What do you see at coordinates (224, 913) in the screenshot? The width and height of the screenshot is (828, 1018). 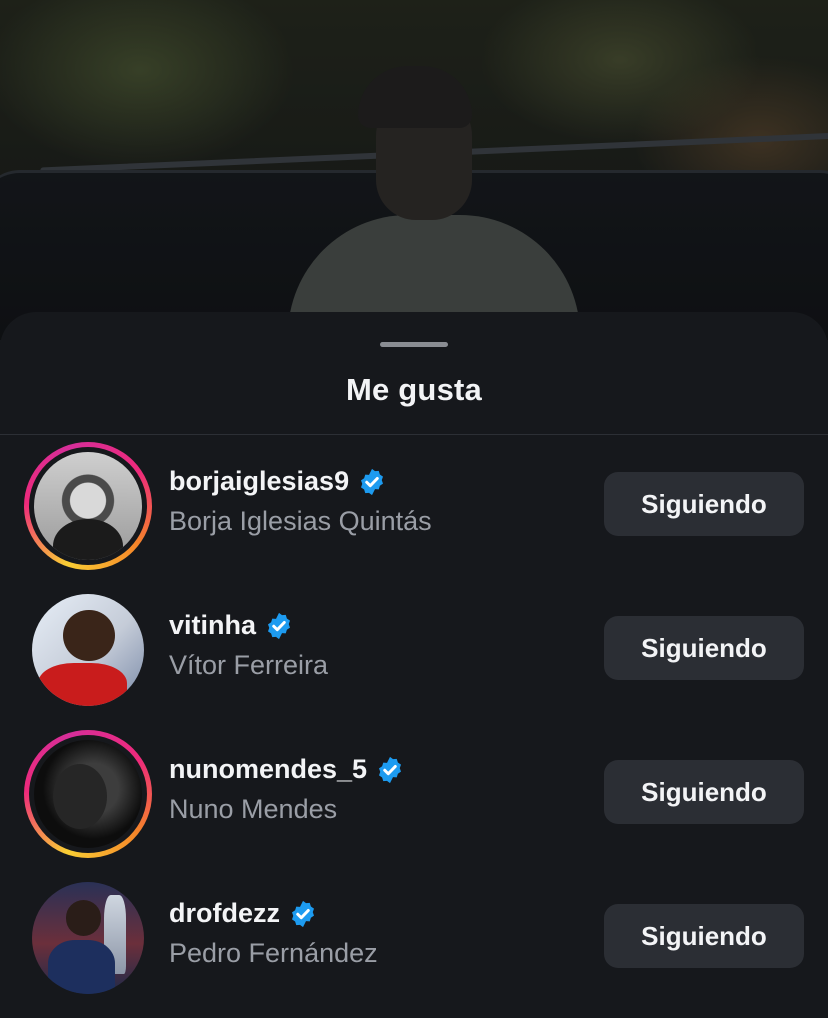 I see `username: drofdezz` at bounding box center [224, 913].